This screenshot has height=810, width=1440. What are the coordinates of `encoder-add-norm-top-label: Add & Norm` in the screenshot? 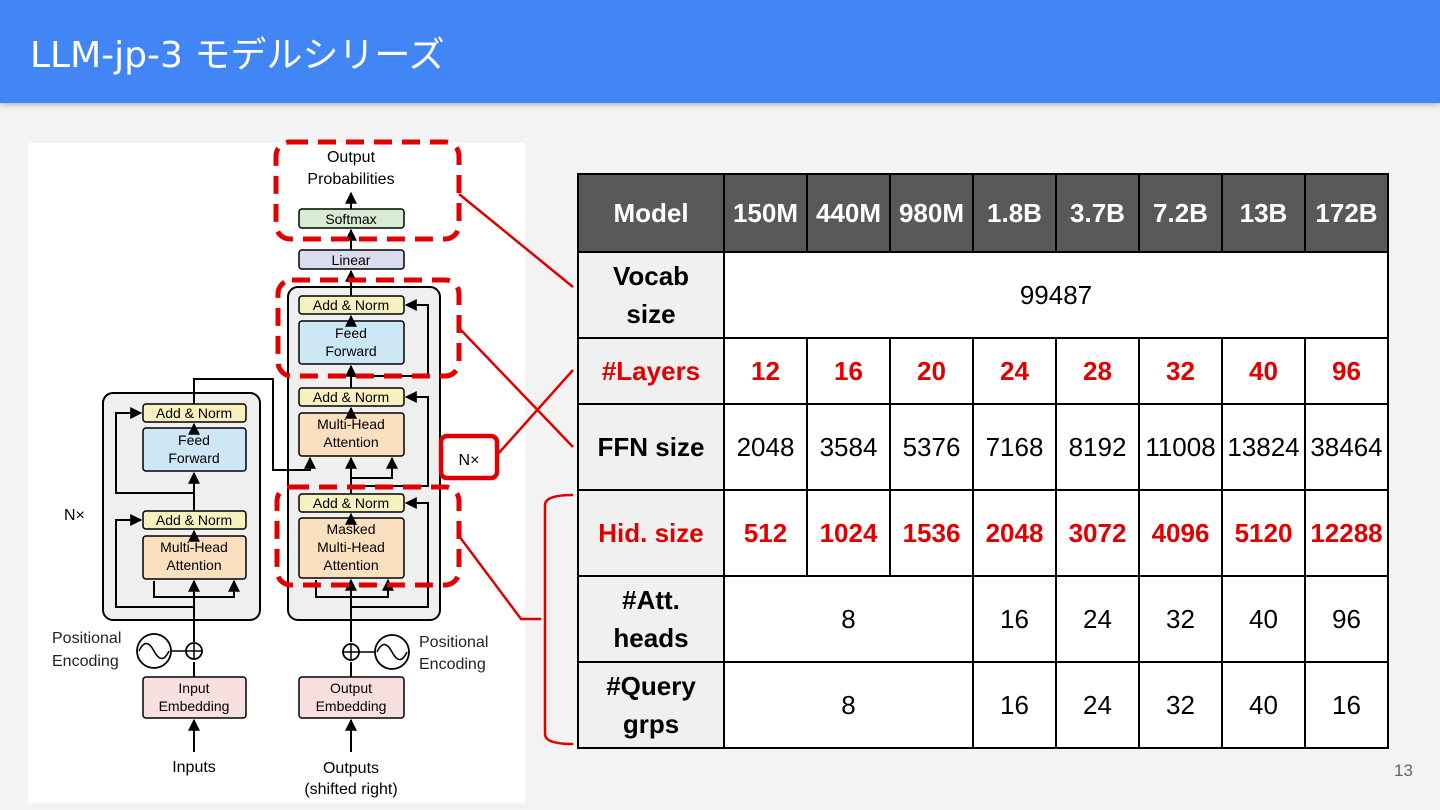 It's located at (194, 413).